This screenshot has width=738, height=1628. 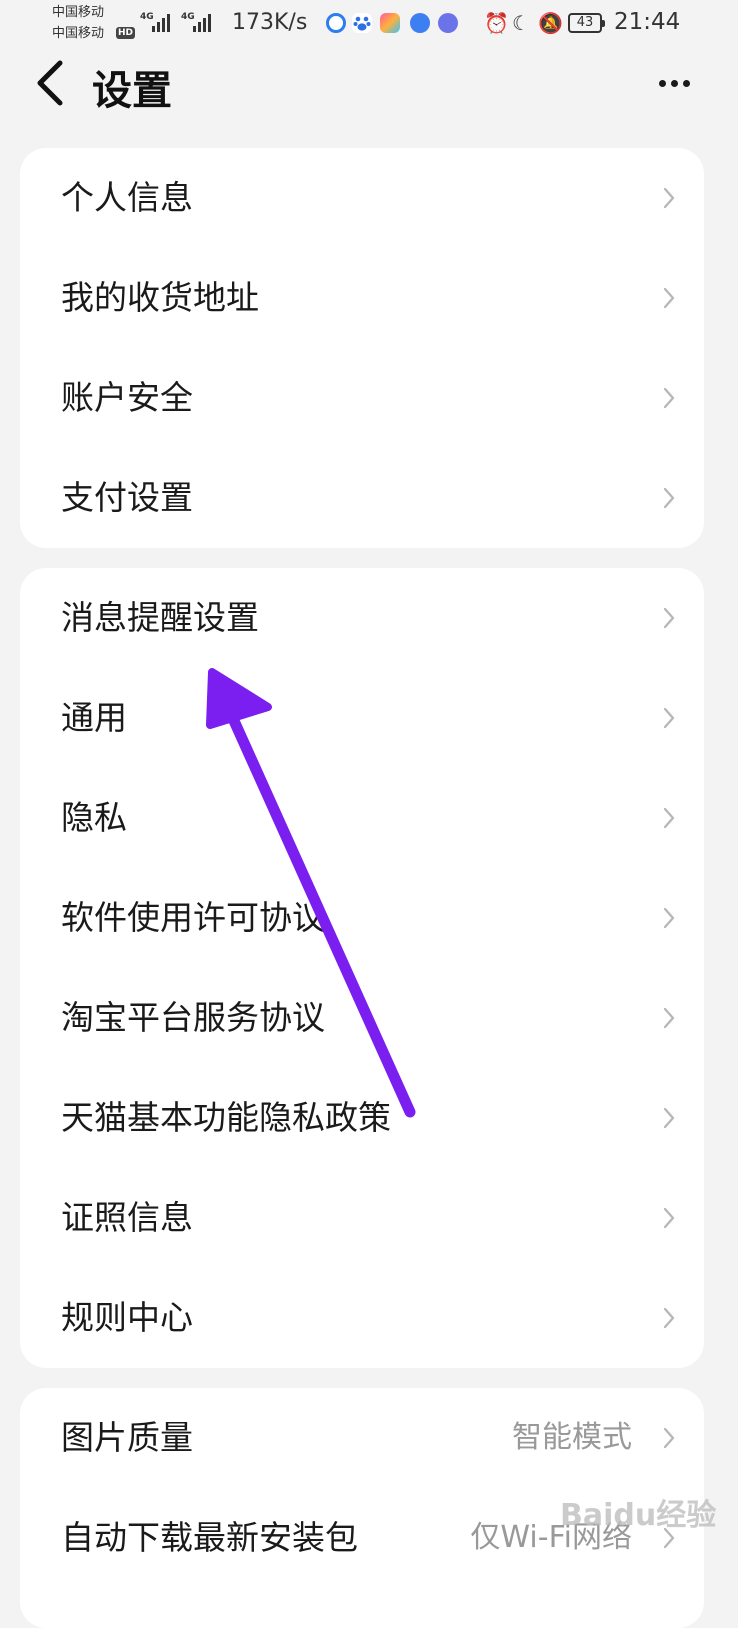 I want to click on settings-item-licenses: 证照信息, so click(x=362, y=1218).